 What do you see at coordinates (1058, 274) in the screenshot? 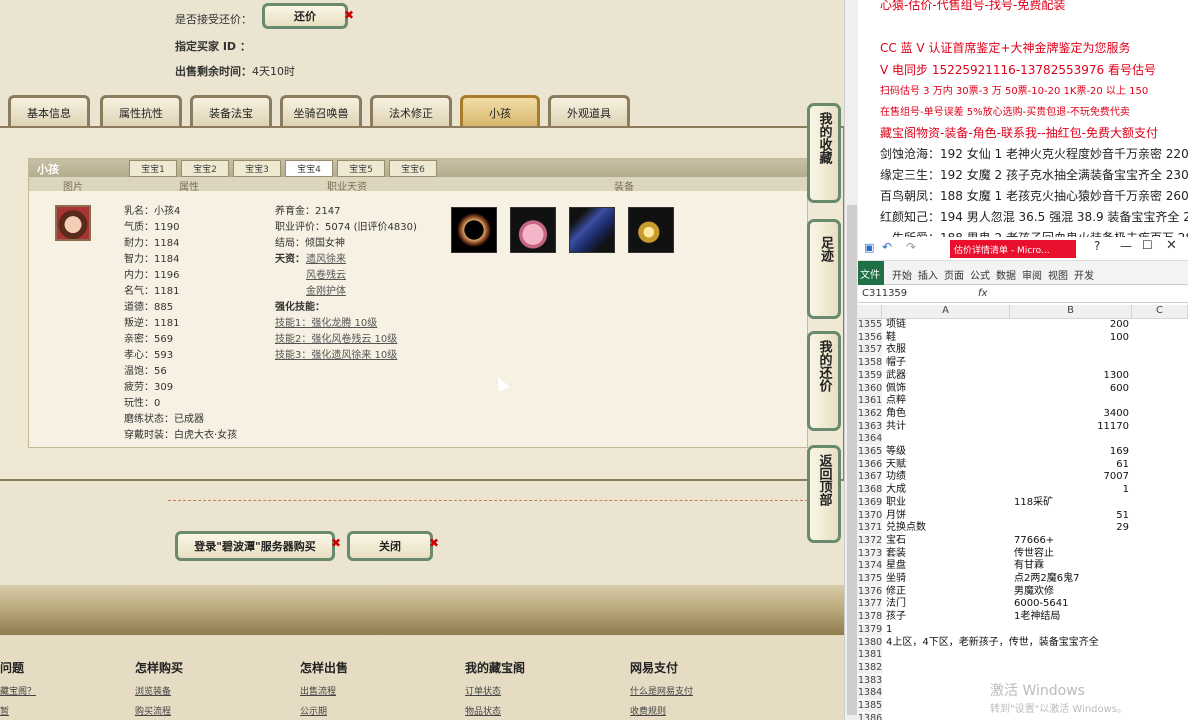
I see `ribbon-tab-view: 视图` at bounding box center [1058, 274].